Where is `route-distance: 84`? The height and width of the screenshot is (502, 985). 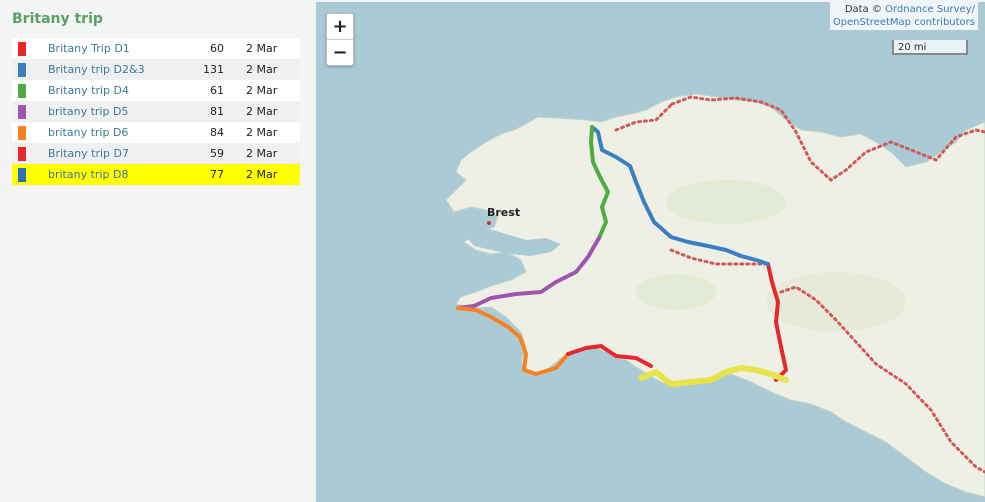 route-distance: 84 is located at coordinates (217, 132).